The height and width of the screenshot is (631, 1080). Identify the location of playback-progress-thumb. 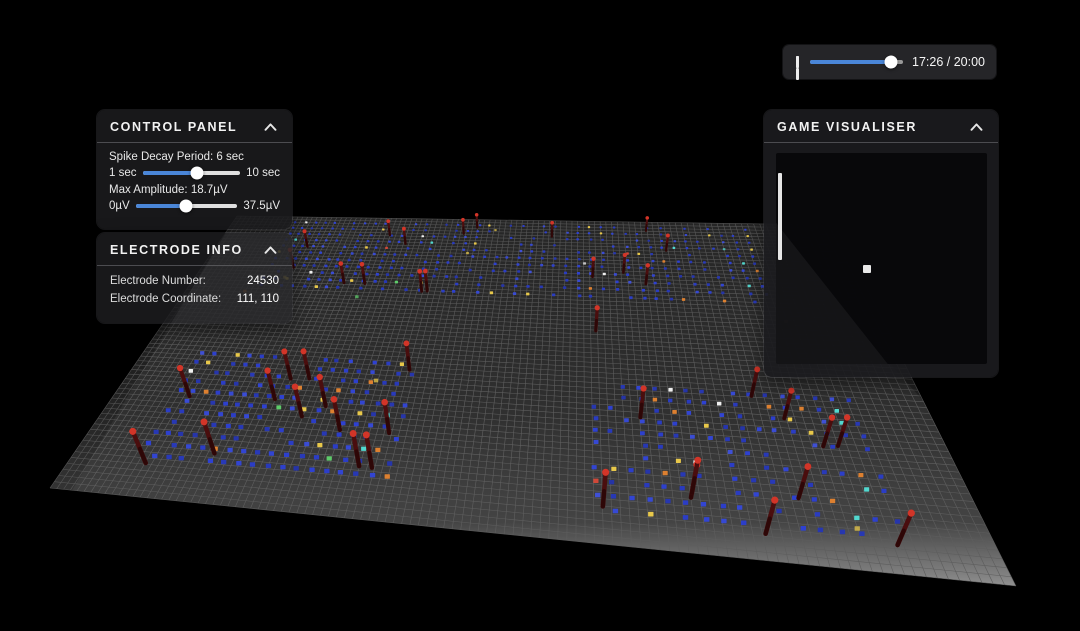
(891, 62).